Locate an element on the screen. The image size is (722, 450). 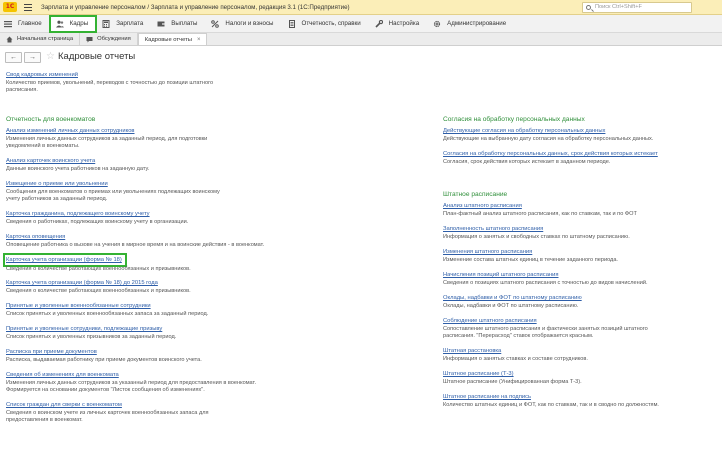
wrench-icon is located at coordinates (379, 23).